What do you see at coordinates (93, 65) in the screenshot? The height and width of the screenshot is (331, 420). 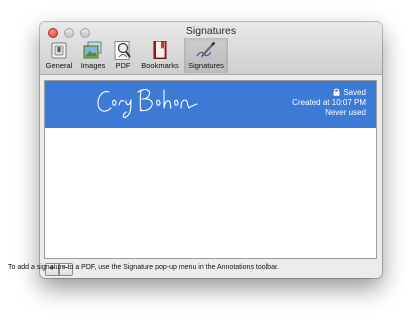 I see `toolbar-images-label: Images` at bounding box center [93, 65].